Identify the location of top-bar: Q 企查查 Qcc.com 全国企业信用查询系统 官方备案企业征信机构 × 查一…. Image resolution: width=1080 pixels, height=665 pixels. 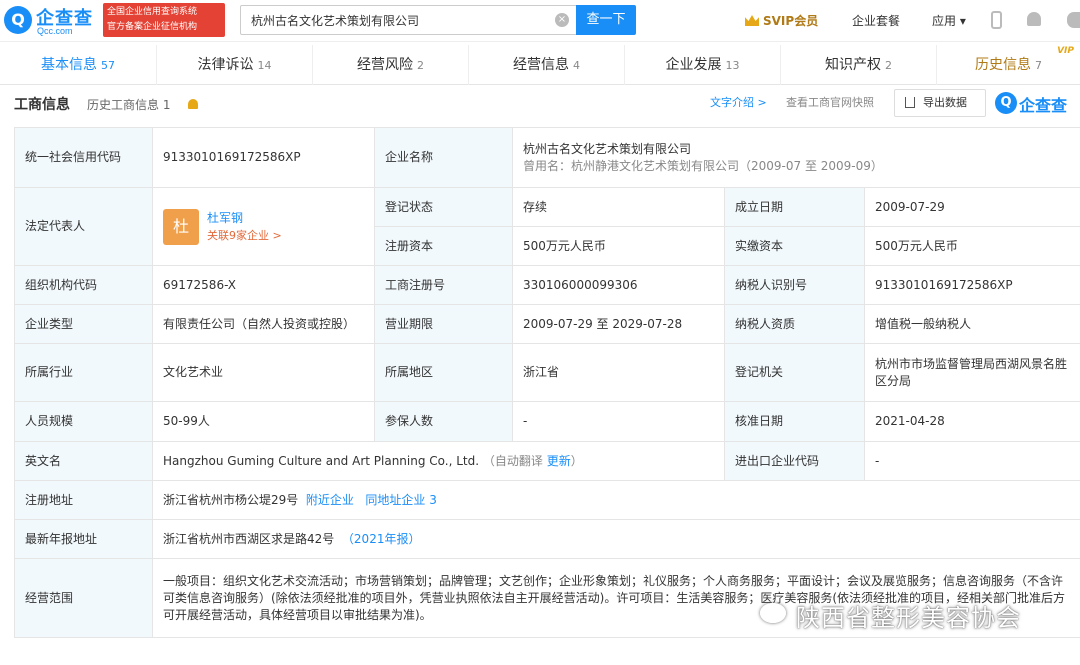
(540, 21).